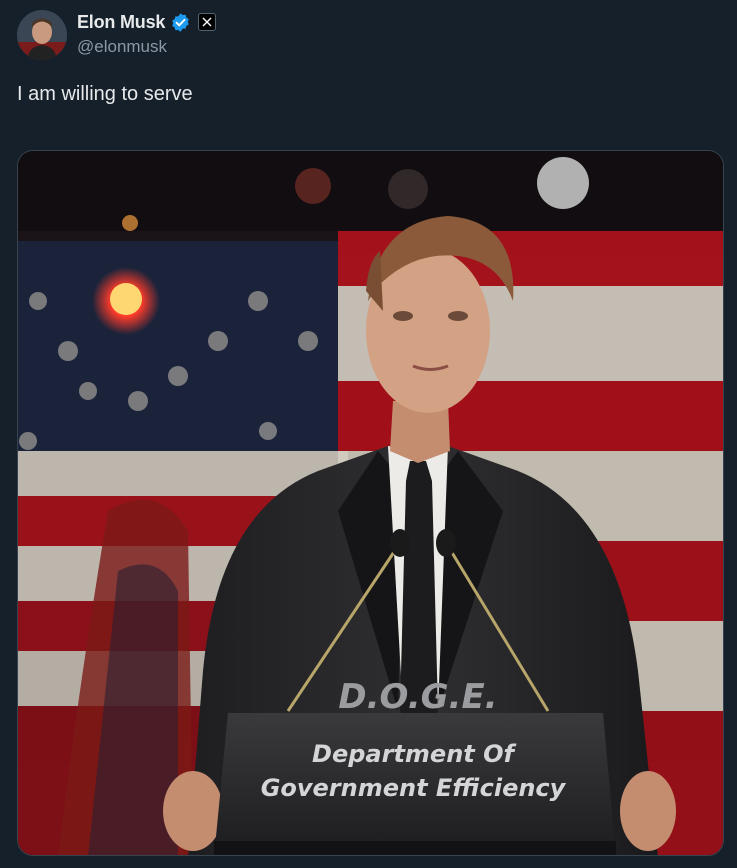 The image size is (737, 868). Describe the element at coordinates (121, 22) in the screenshot. I see `author-display-name: Elon Musk` at that location.